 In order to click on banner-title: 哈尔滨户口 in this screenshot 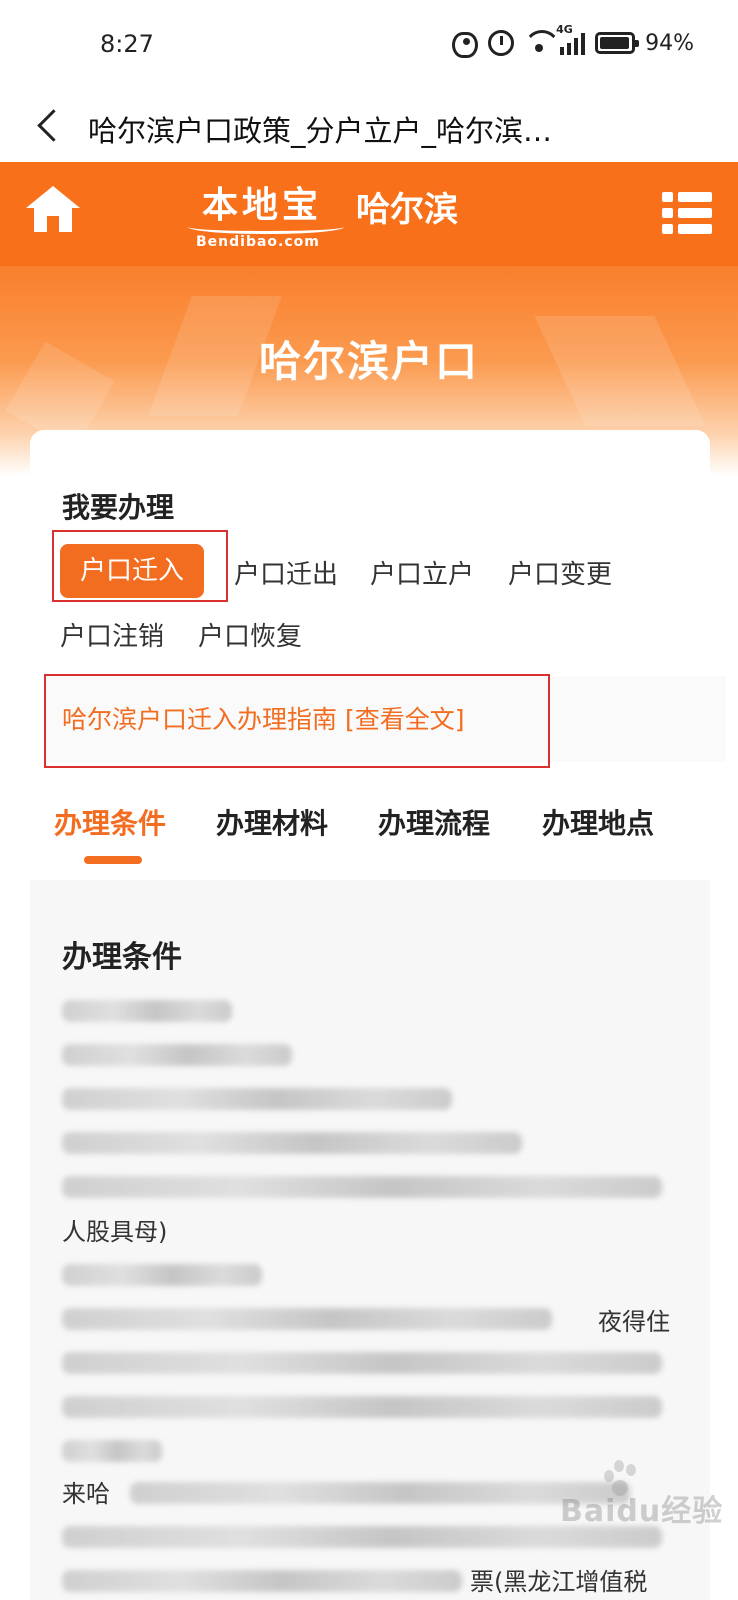, I will do `click(368, 361)`.